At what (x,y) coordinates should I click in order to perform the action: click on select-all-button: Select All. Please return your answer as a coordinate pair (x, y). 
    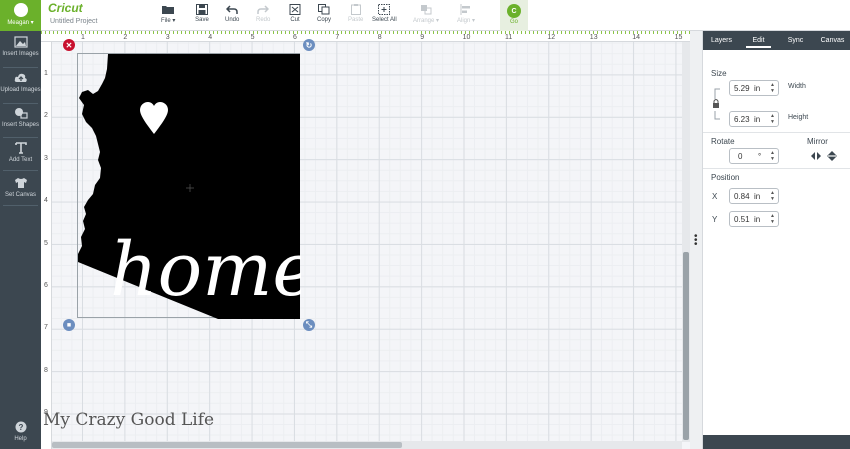
    Looking at the image, I should click on (384, 16).